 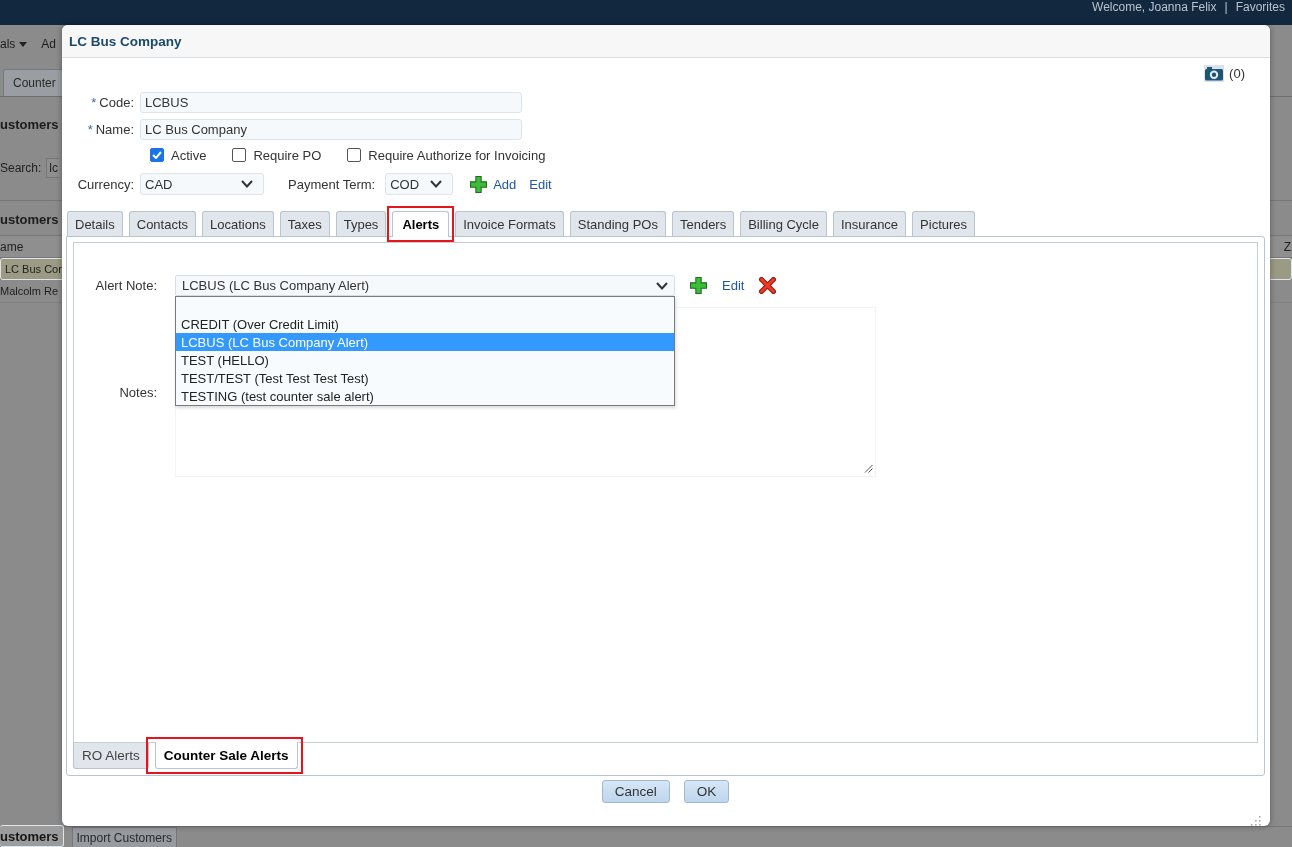 What do you see at coordinates (29, 291) in the screenshot?
I see `table-cell: Malcolm Re` at bounding box center [29, 291].